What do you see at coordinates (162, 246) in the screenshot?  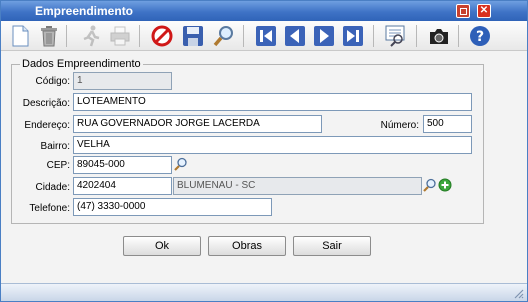 I see `ok-button: Ok` at bounding box center [162, 246].